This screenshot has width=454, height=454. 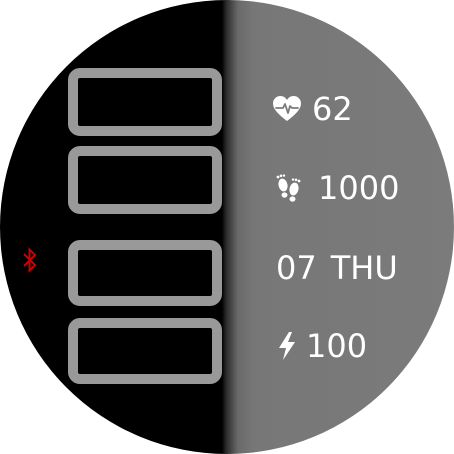 What do you see at coordinates (359, 188) in the screenshot?
I see `steps-value: 1000` at bounding box center [359, 188].